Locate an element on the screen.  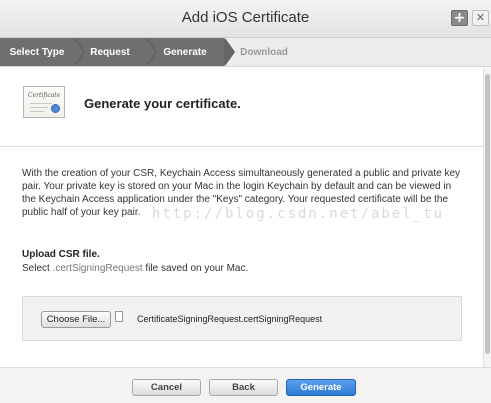
step-progress-bar: Select Type Request Generate Download is located at coordinates (245, 52).